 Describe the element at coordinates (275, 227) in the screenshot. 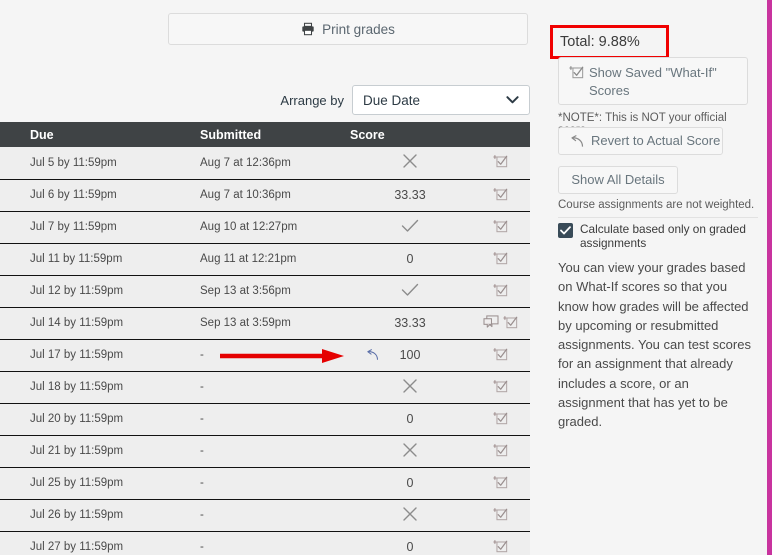

I see `cell-submitted: Aug 10 at 12:27pm` at that location.